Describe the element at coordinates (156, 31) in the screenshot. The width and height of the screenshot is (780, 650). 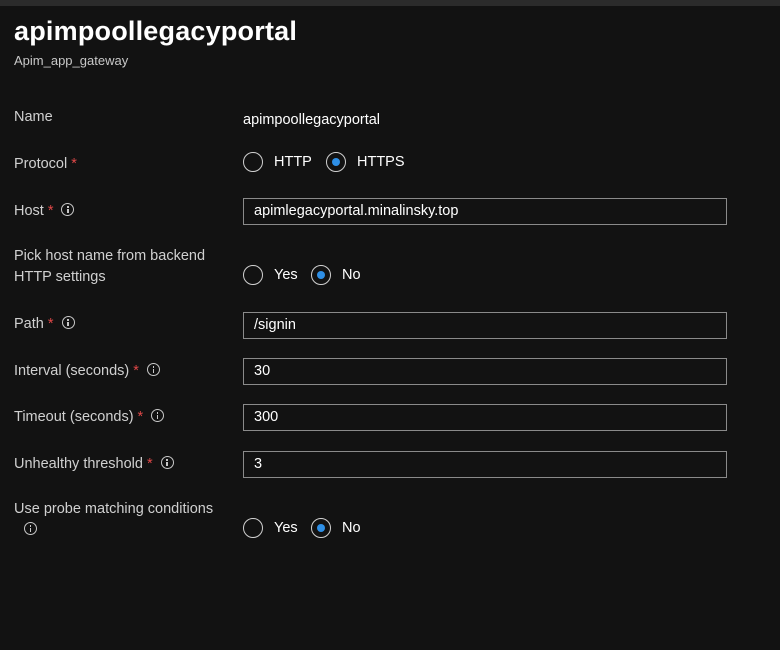
I see `page-title: apimpoollegacyportal` at that location.